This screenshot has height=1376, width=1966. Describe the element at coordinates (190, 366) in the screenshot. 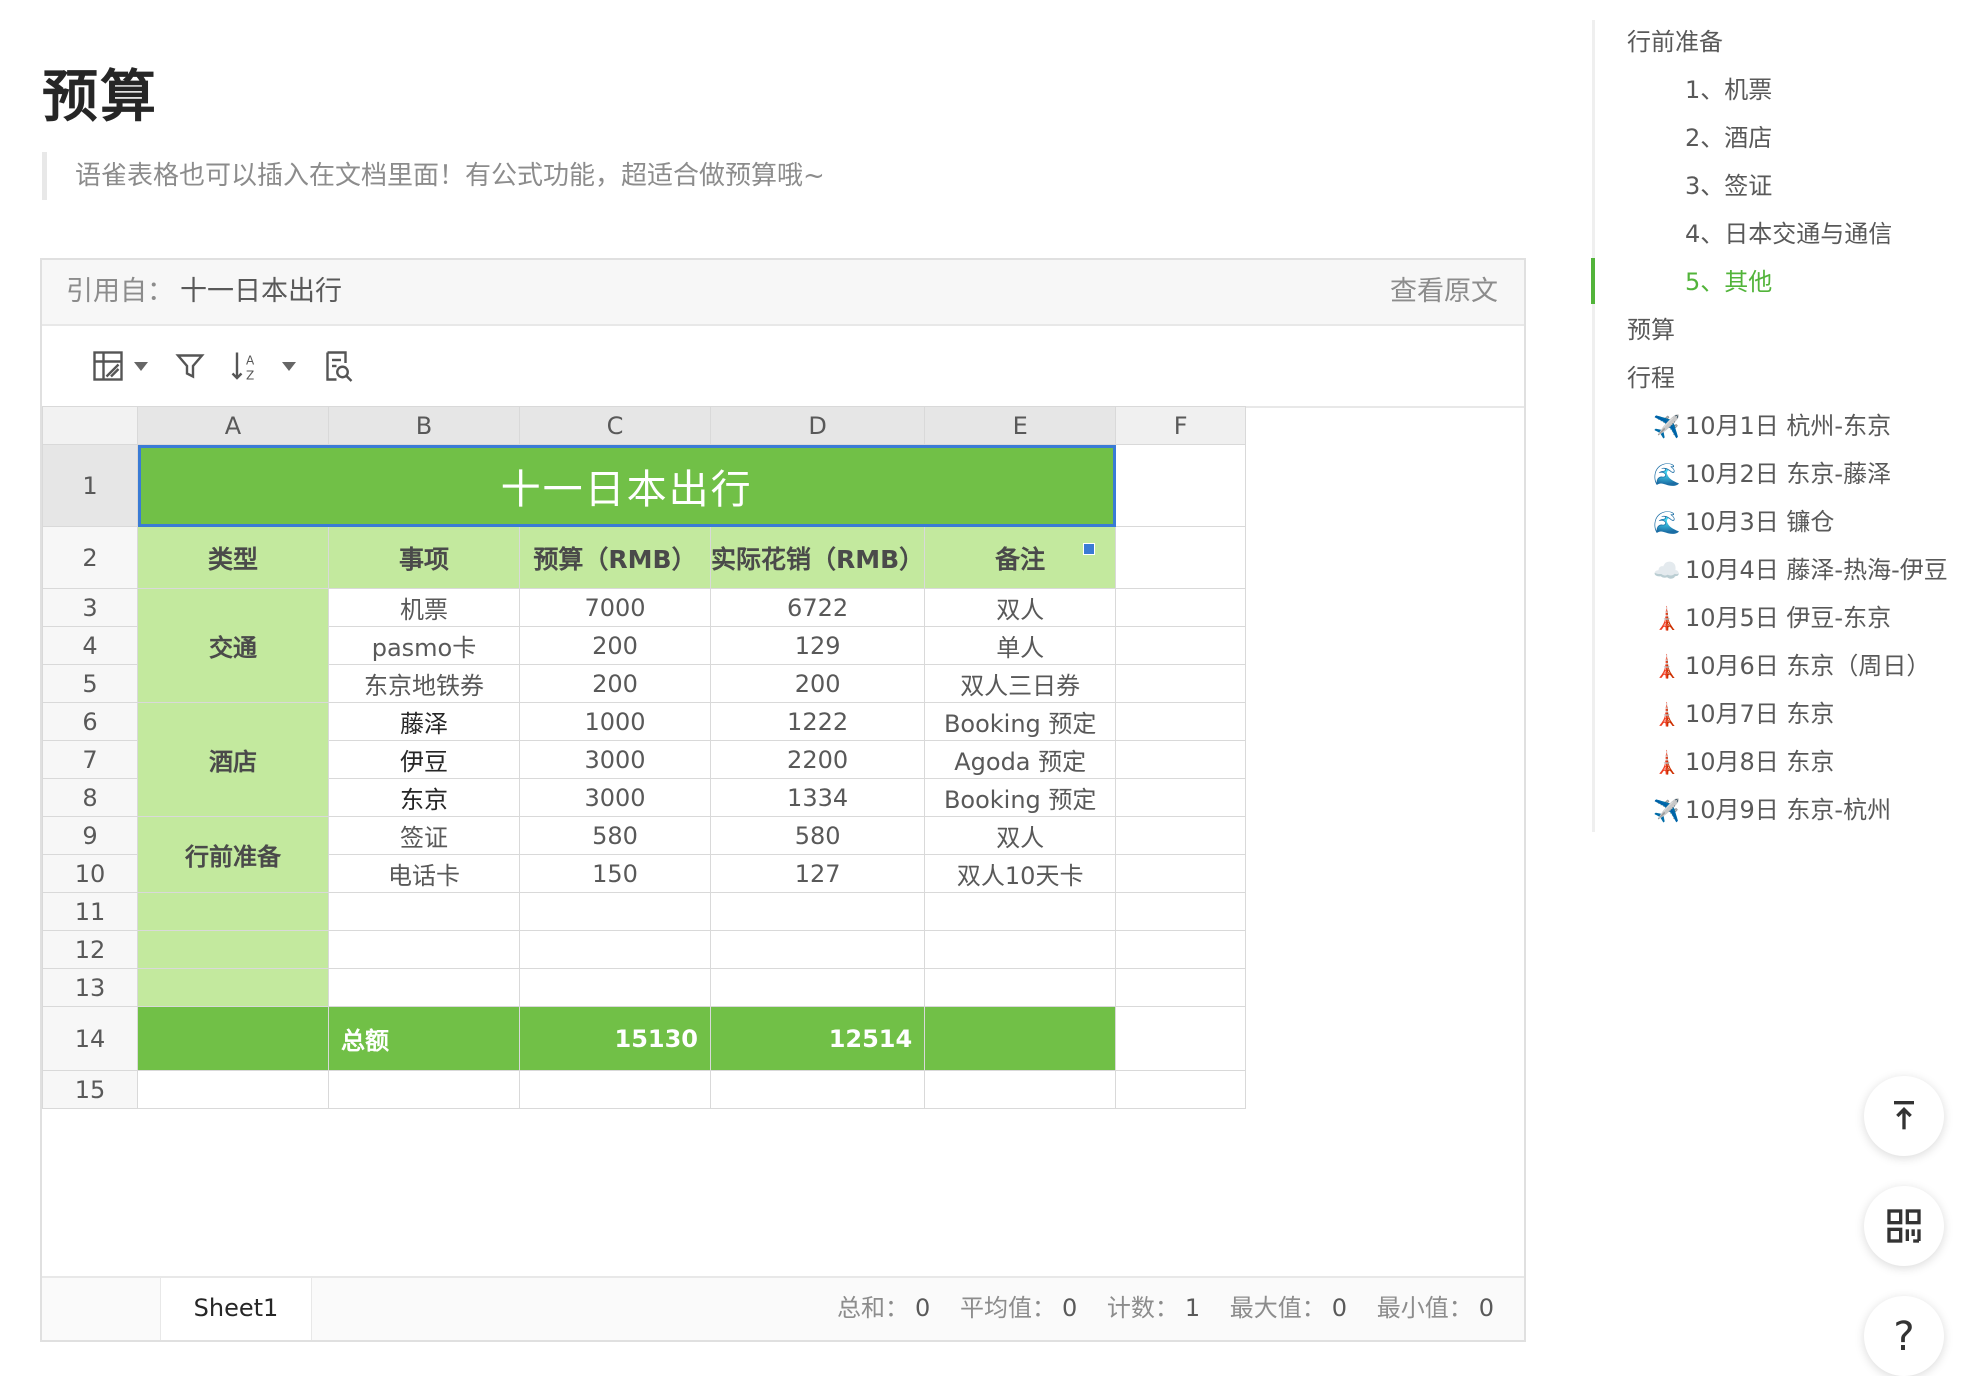

I see `filter-icon` at that location.